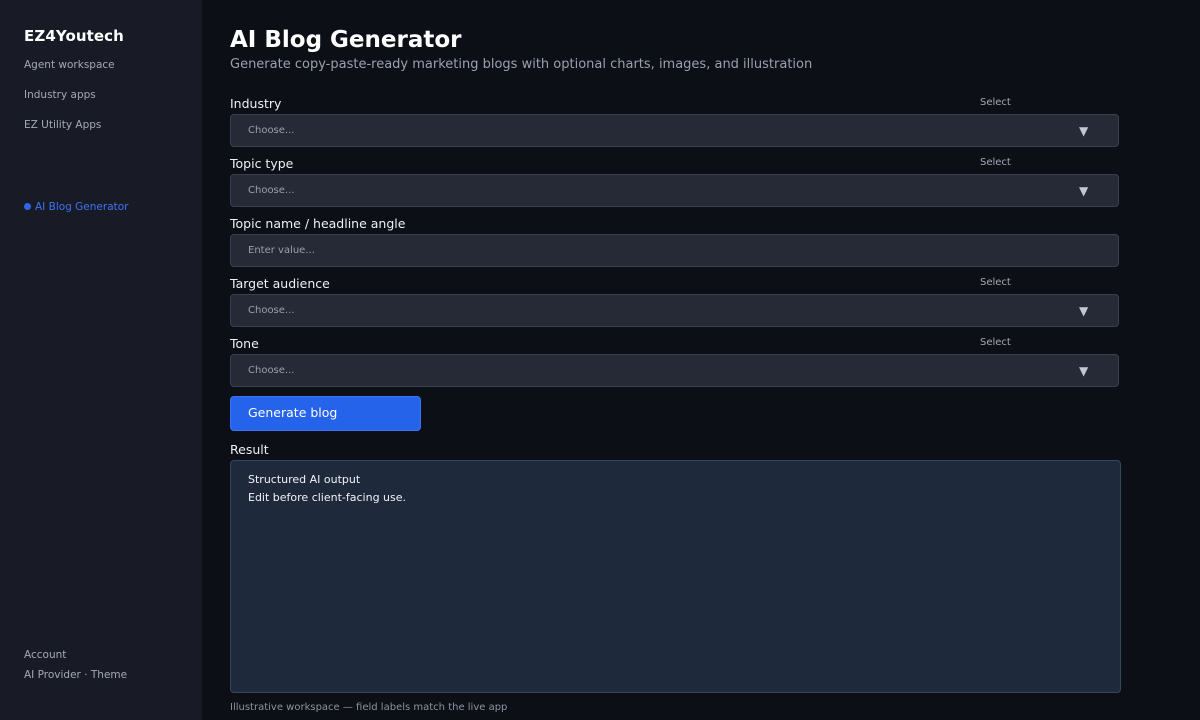 The image size is (1200, 720). I want to click on result-label: Result, so click(249, 449).